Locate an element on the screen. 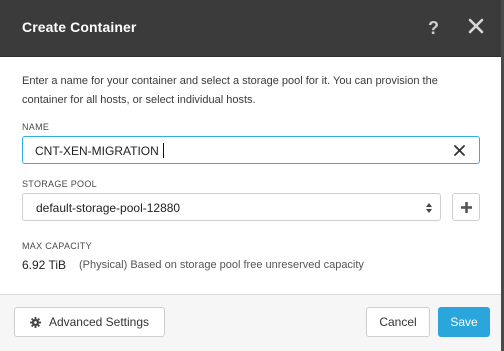 This screenshot has height=351, width=504. plus-icon is located at coordinates (466, 207).